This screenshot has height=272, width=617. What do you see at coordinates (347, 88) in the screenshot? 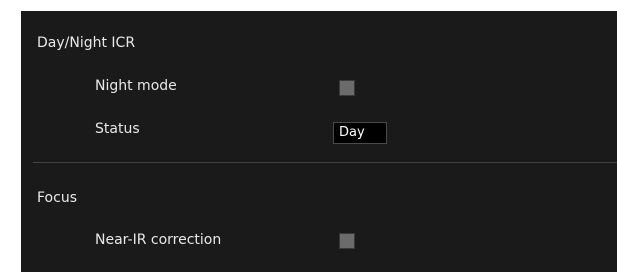
I see `night-mode-checkbox` at bounding box center [347, 88].